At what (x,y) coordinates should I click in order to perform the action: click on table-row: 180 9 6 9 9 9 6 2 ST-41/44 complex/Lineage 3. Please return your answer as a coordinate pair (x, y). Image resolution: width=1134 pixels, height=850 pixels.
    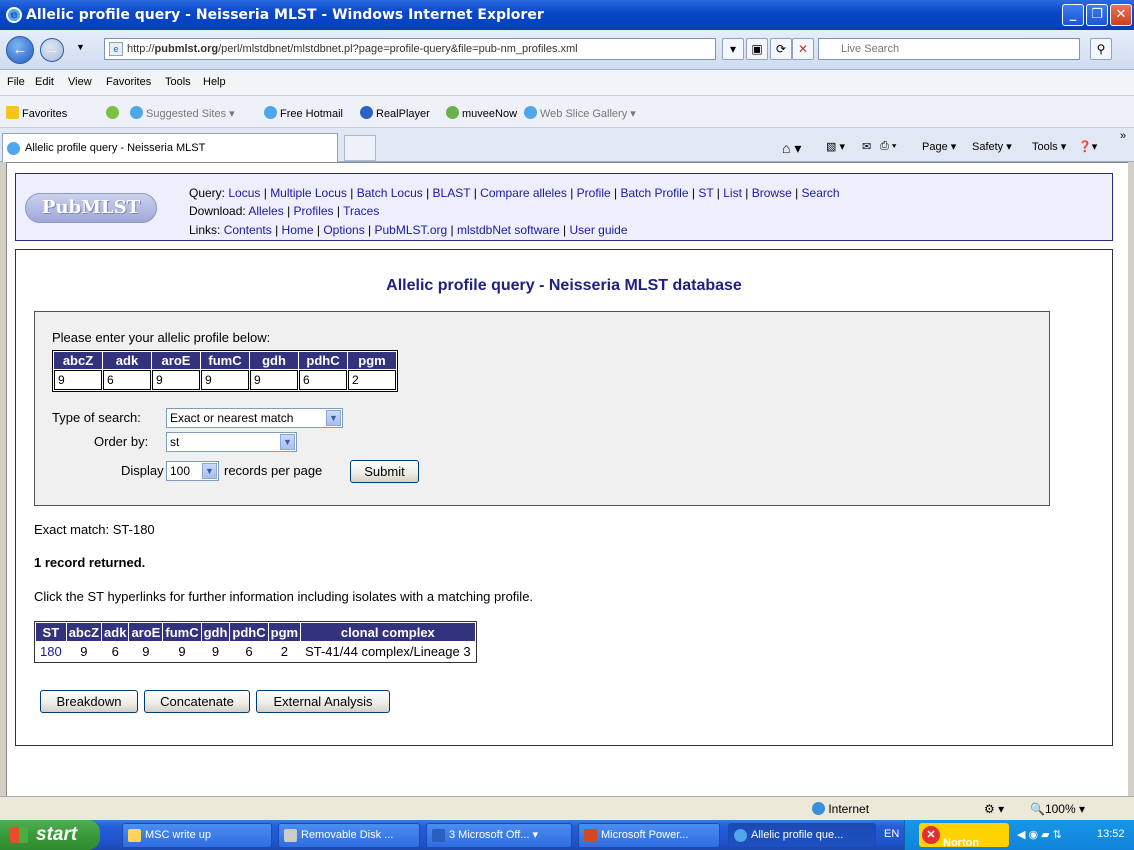
    Looking at the image, I should click on (255, 651).